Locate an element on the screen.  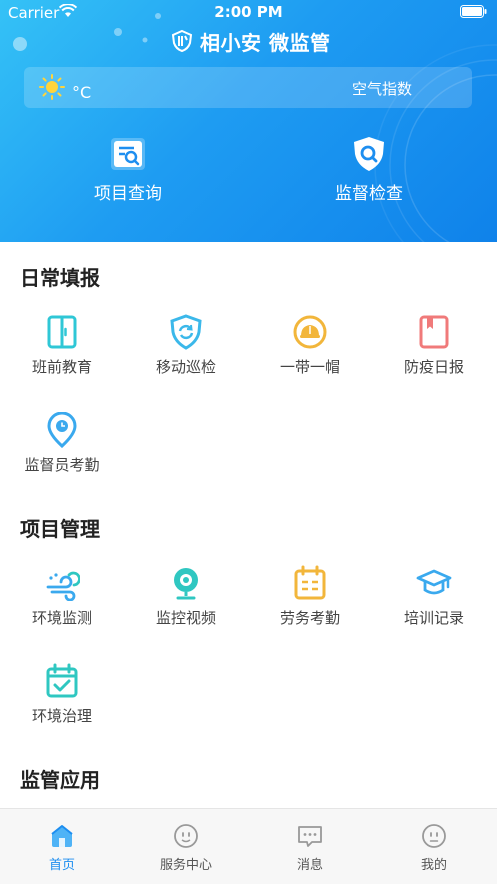
grid-item-supervisor-attendance: 监督员考勤 is located at coordinates (62, 452).